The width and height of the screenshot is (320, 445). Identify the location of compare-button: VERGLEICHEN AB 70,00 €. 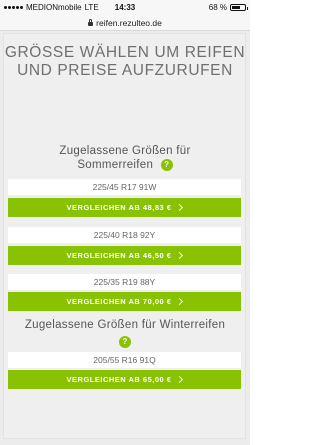
(124, 301).